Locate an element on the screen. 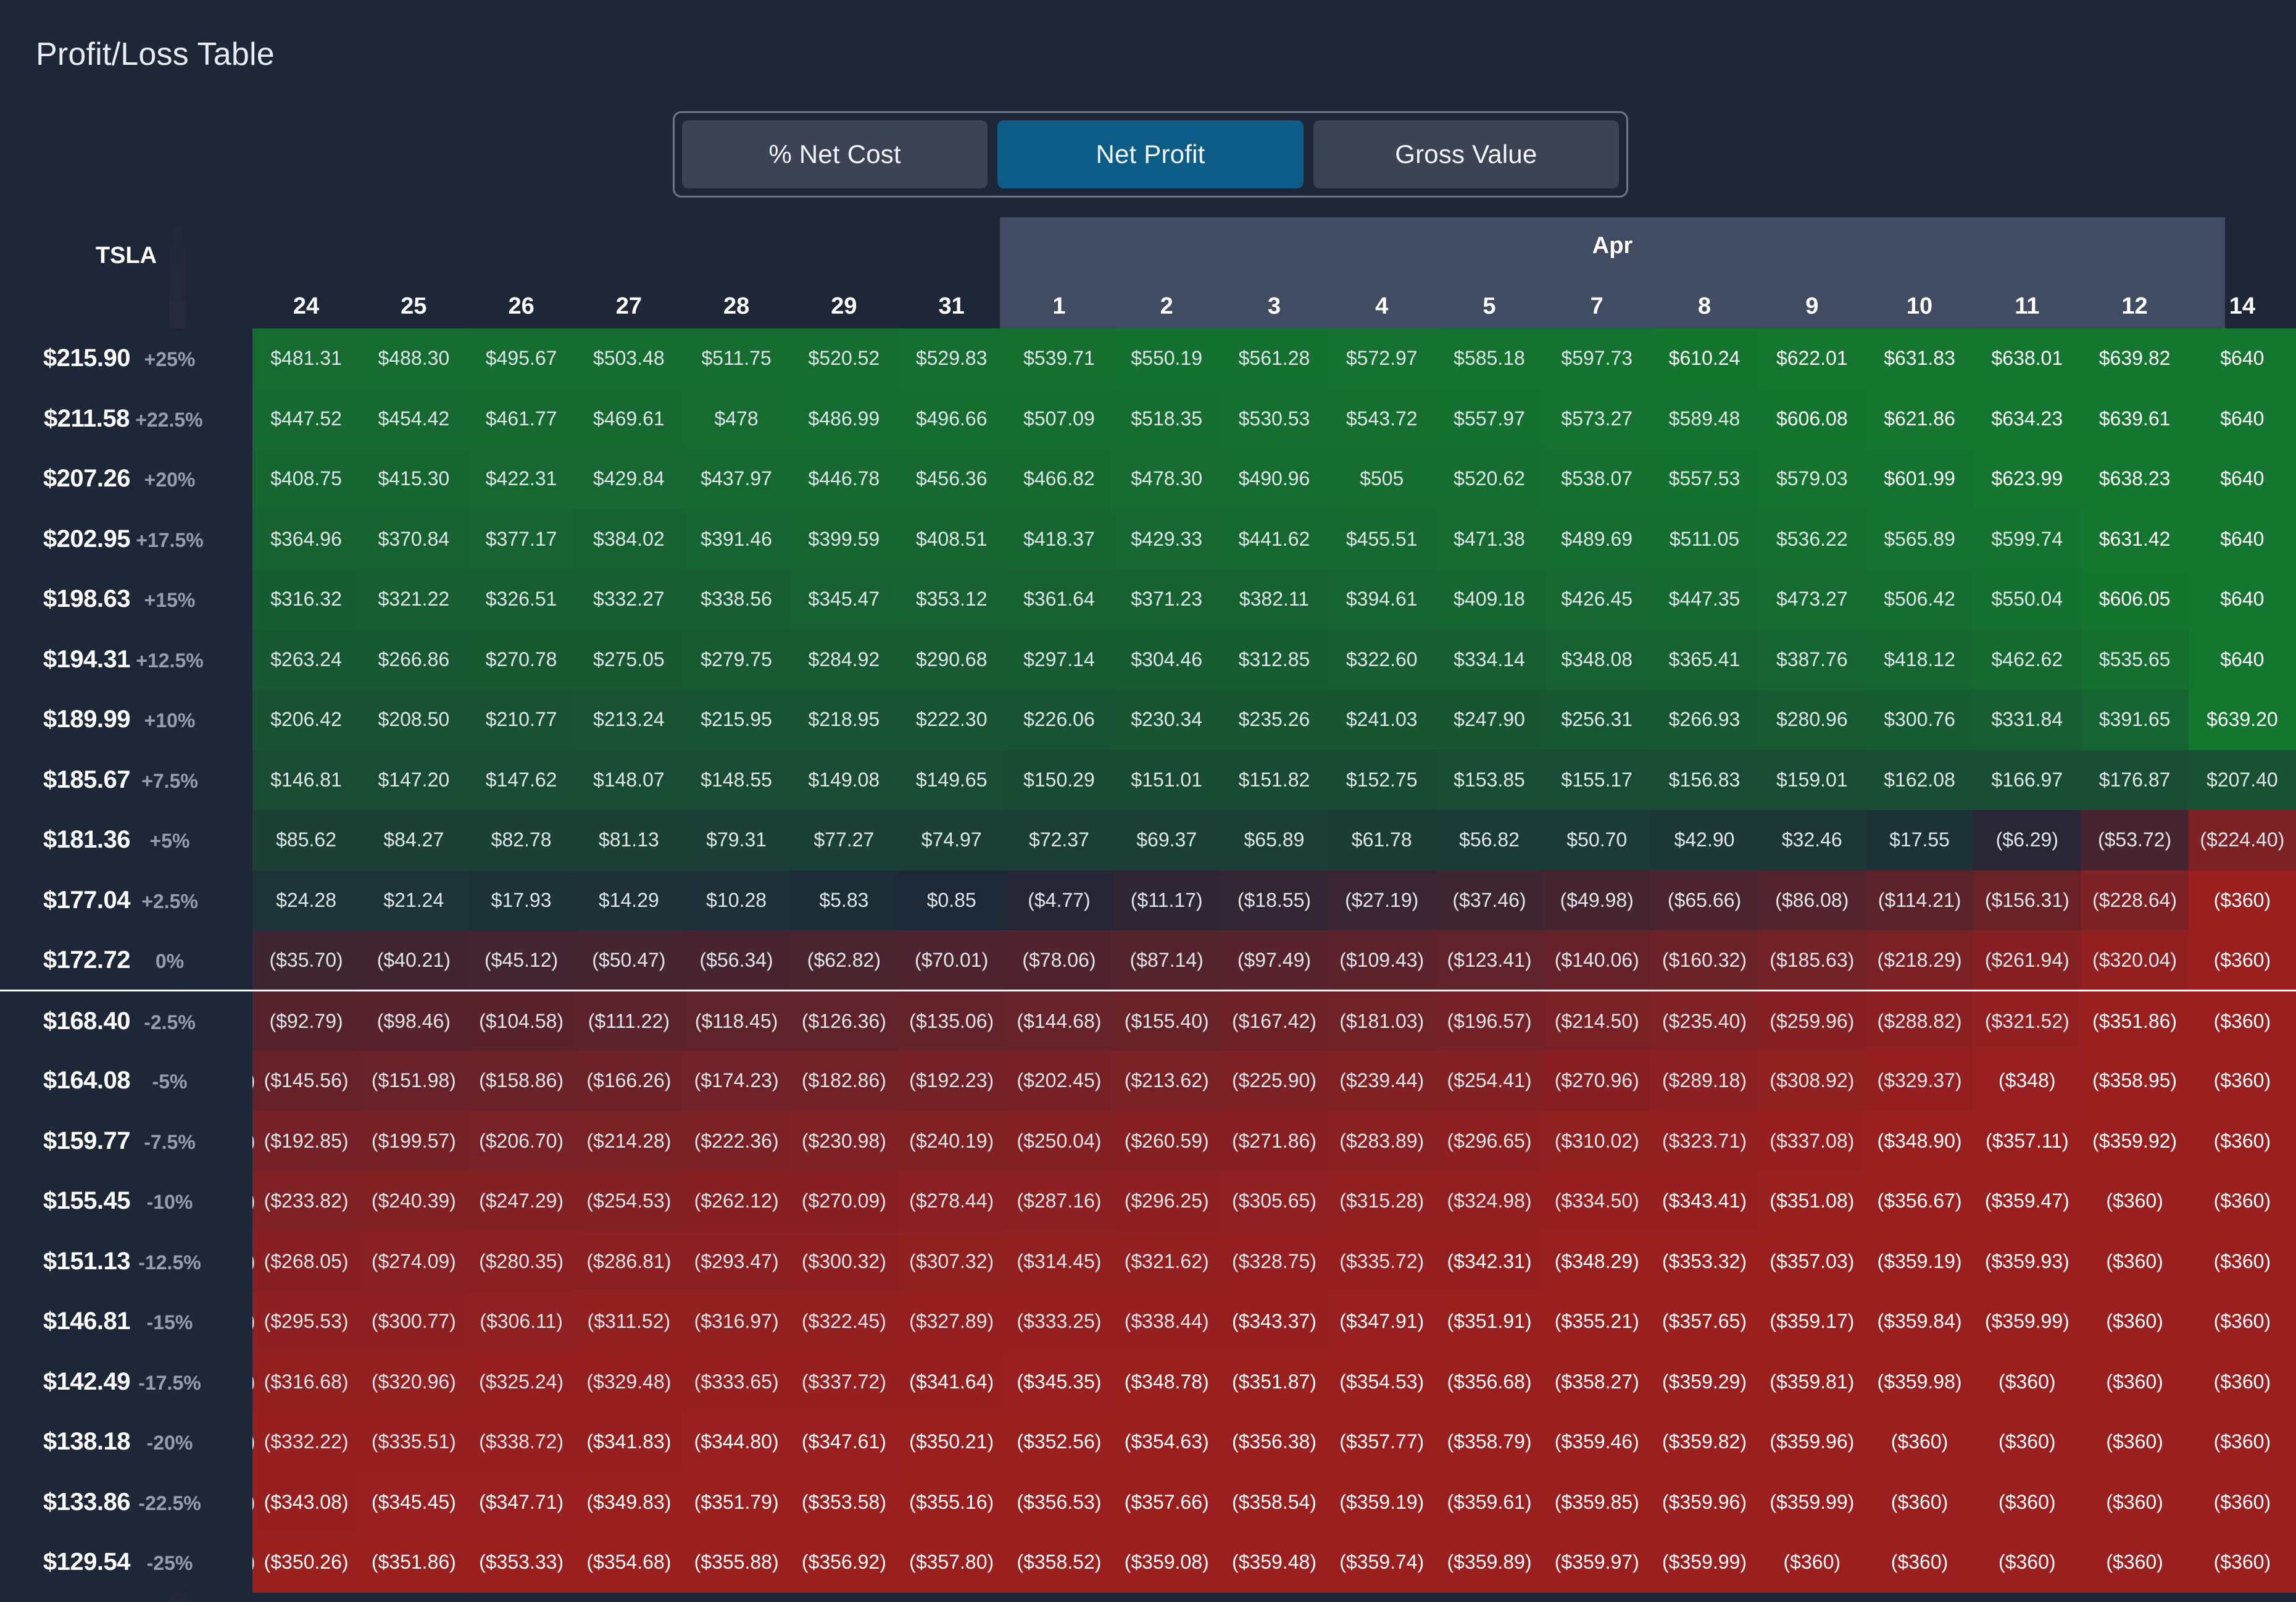 The image size is (2296, 1602). table-cell: $72.37 is located at coordinates (1059, 840).